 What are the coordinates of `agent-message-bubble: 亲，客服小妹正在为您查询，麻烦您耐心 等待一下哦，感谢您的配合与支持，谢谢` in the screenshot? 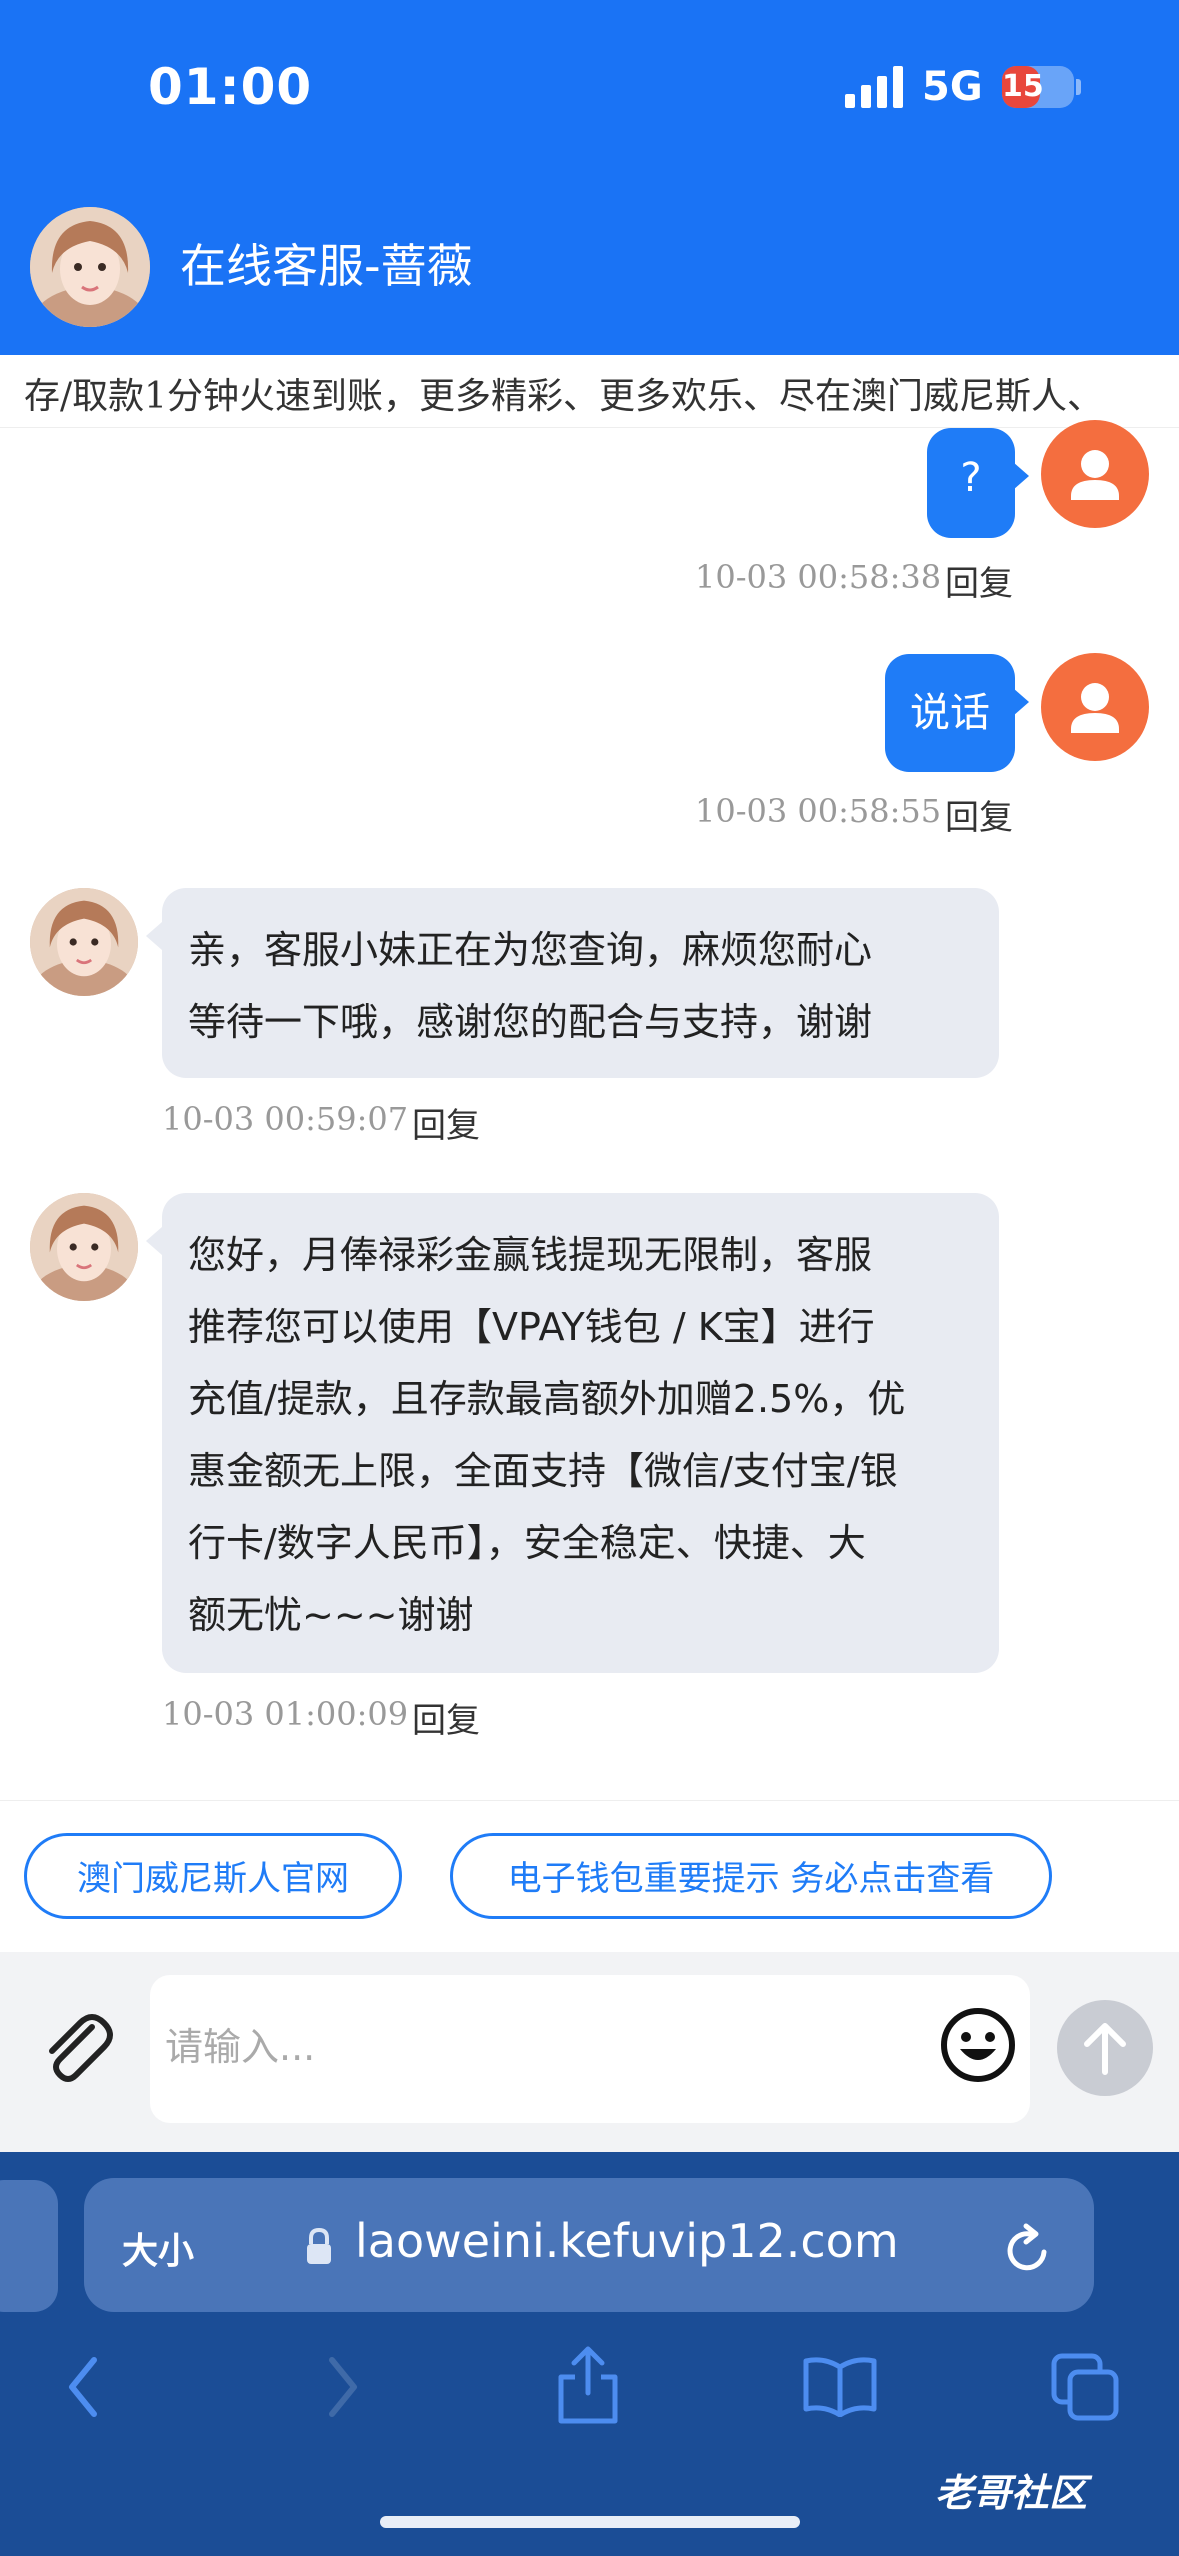 It's located at (572, 983).